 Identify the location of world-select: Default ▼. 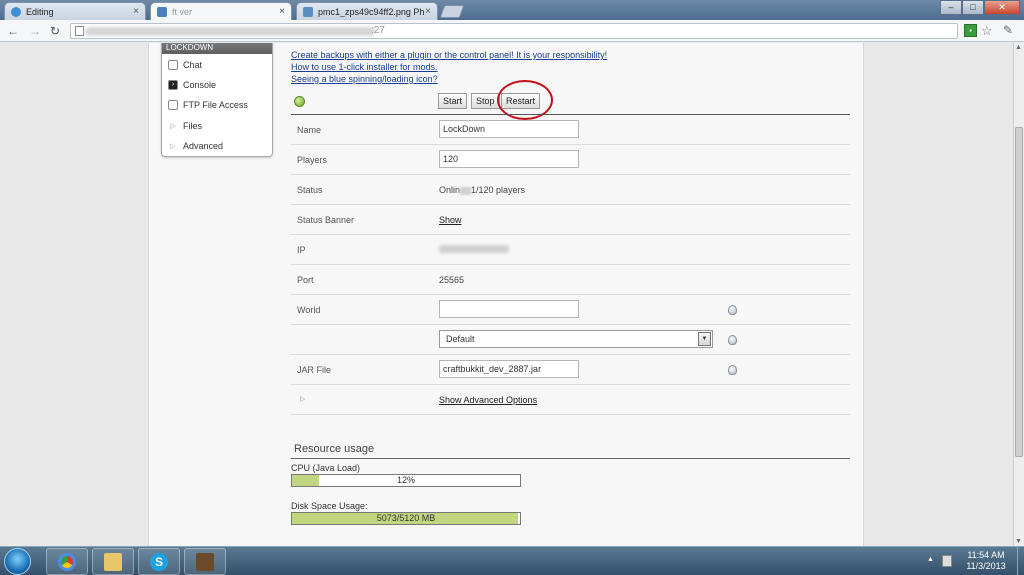
(576, 339).